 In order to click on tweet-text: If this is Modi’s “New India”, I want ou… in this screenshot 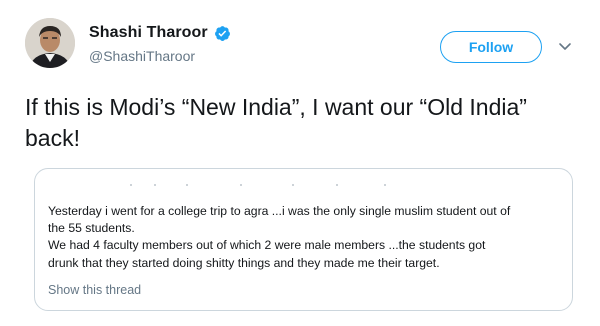, I will do `click(276, 122)`.